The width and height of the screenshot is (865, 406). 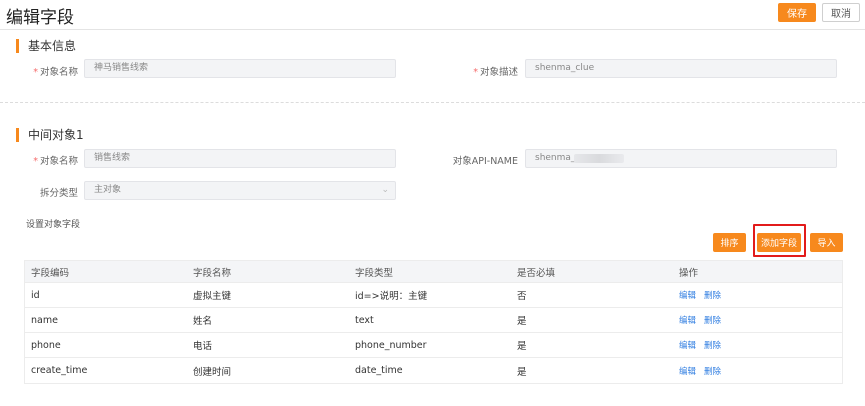 What do you see at coordinates (385, 190) in the screenshot?
I see `chevron-down-icon: ⌄` at bounding box center [385, 190].